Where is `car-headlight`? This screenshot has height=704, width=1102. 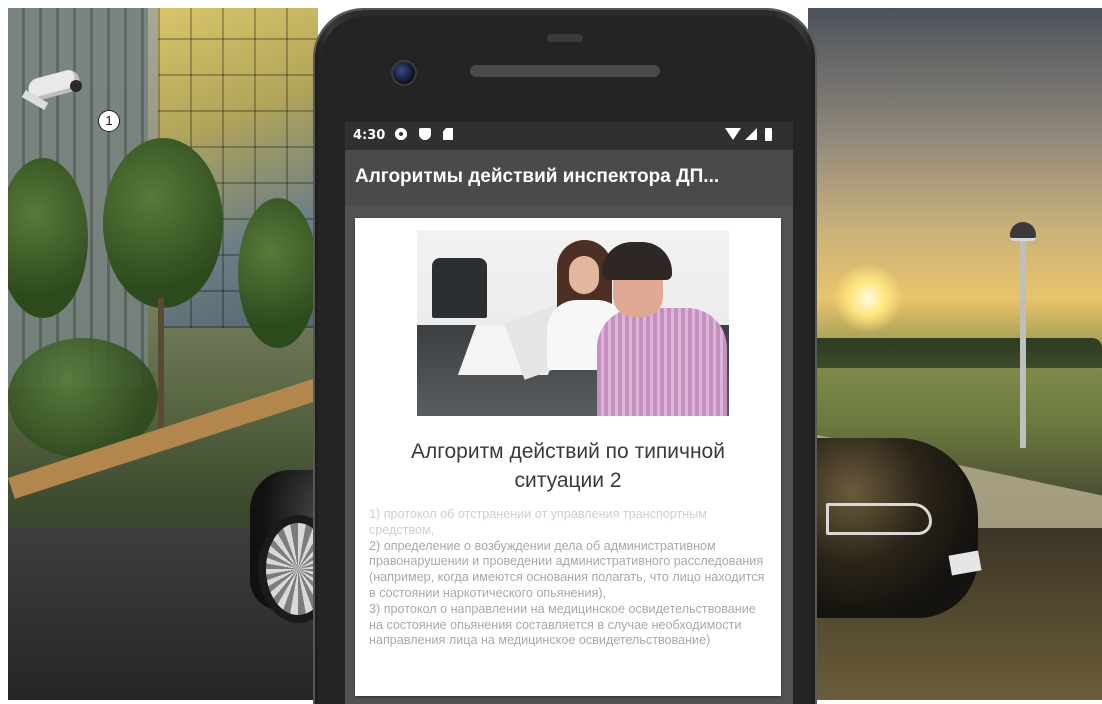 car-headlight is located at coordinates (879, 519).